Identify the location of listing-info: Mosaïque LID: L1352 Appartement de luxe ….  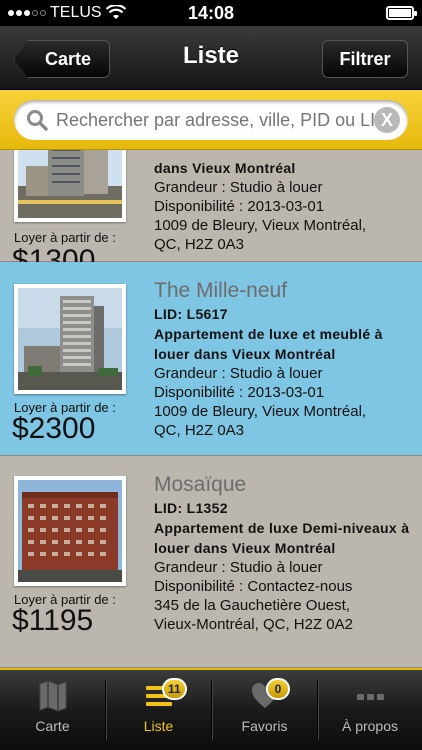
(285, 553).